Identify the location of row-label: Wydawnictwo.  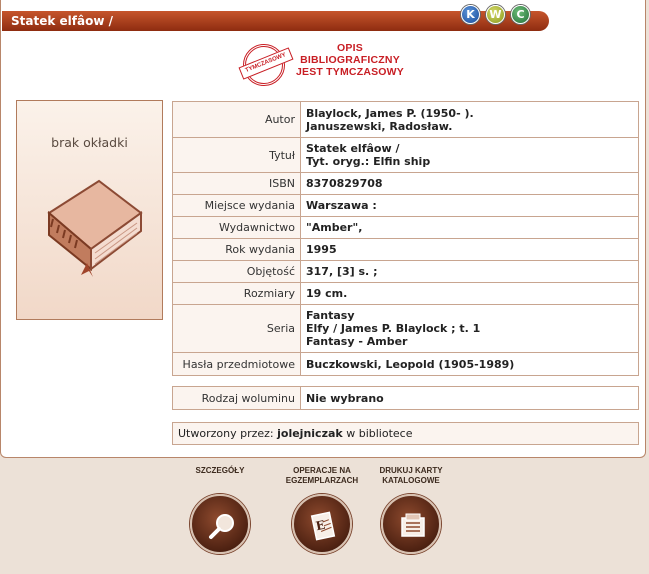
(236, 227).